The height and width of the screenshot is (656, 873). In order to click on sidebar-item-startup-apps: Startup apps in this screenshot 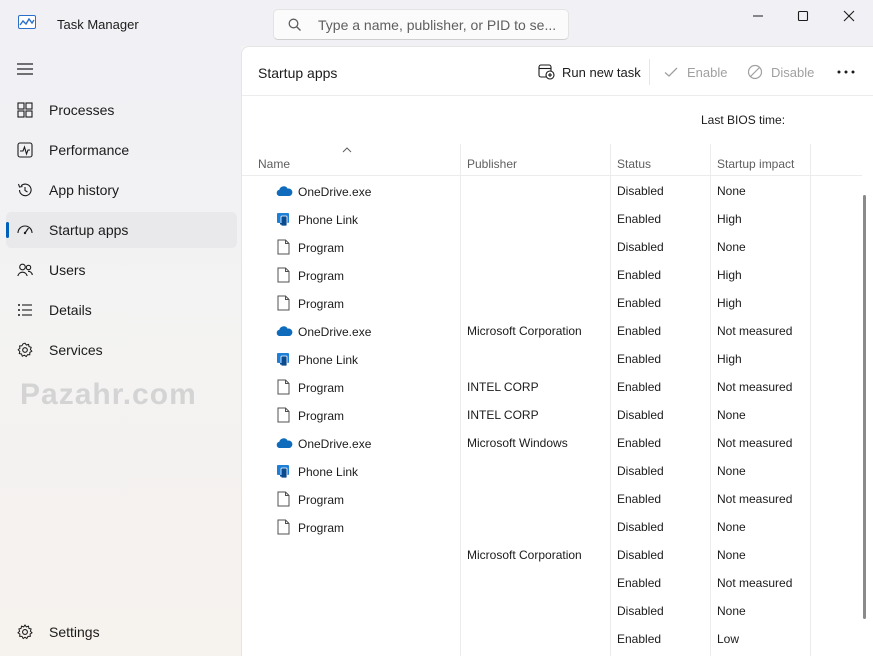, I will do `click(121, 230)`.